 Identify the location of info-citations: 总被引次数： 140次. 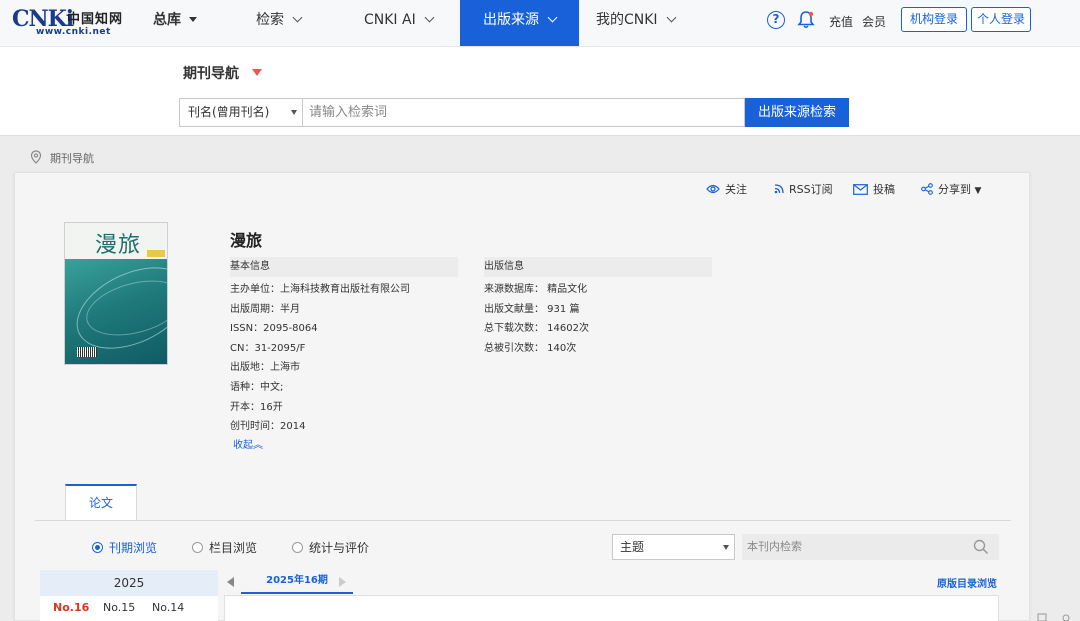
(530, 348).